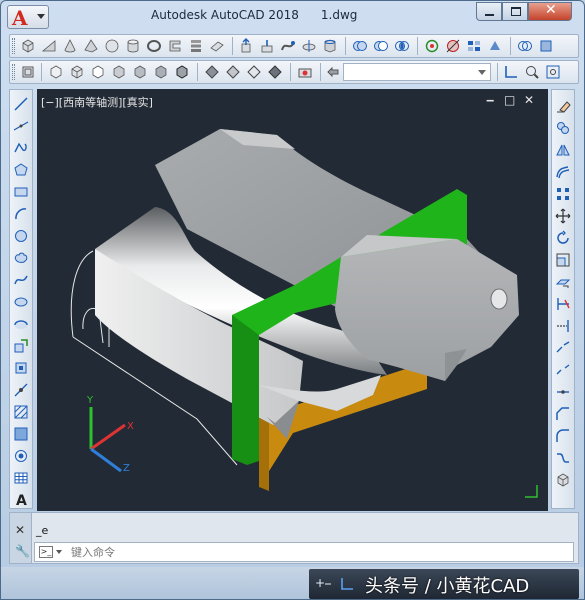  Describe the element at coordinates (288, 46) in the screenshot. I see `sweep-icon` at that location.